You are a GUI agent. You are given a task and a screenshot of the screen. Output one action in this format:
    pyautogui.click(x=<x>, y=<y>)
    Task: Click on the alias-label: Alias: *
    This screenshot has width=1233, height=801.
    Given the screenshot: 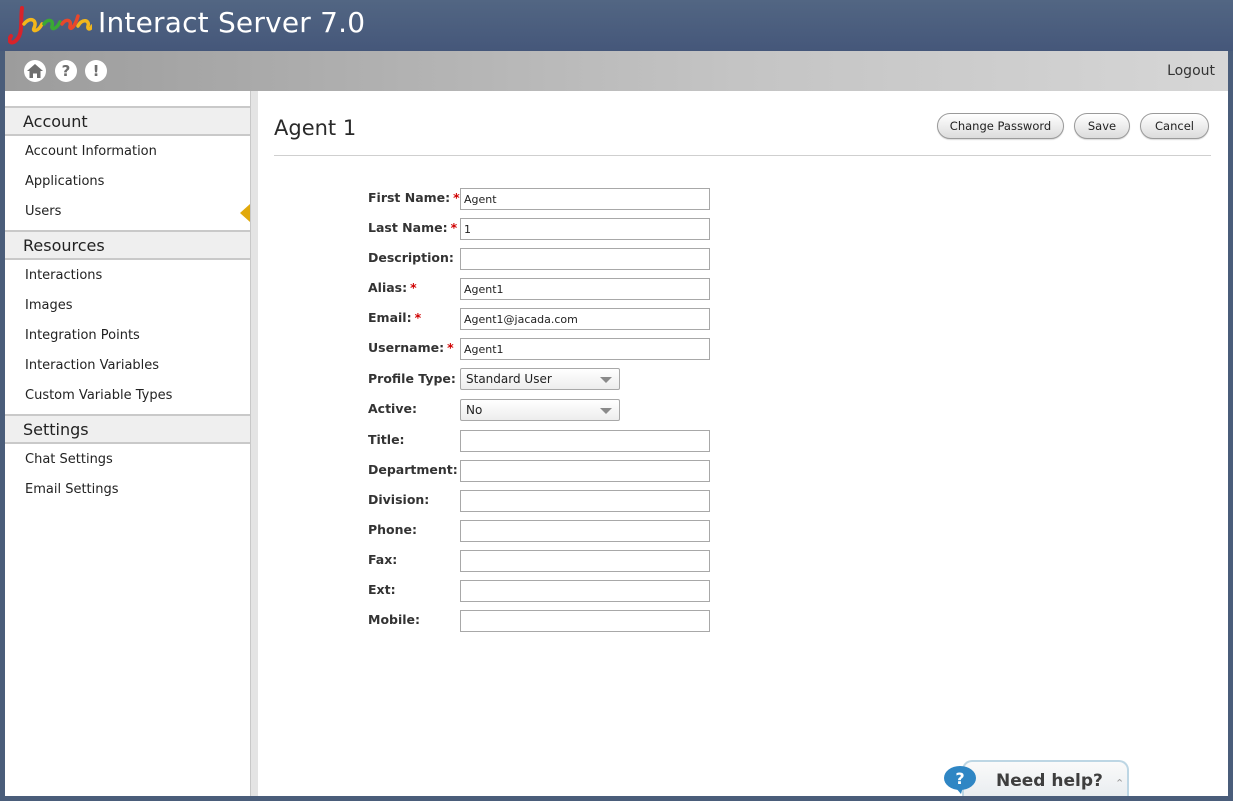 What is the action you would take?
    pyautogui.click(x=392, y=287)
    